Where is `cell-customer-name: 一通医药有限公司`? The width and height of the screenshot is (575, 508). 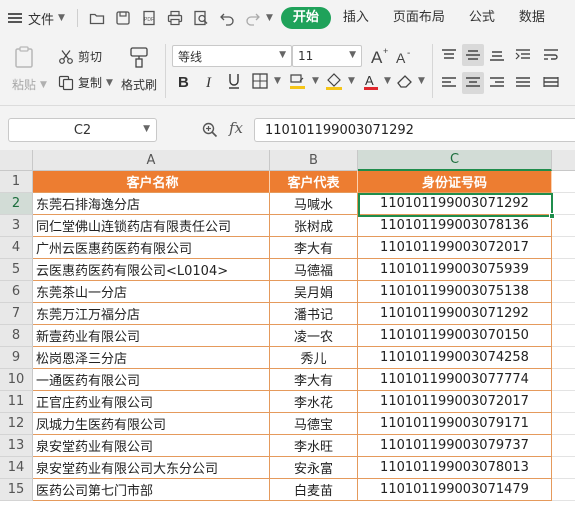
cell-customer-name: 一通医药有限公司 is located at coordinates (151, 380).